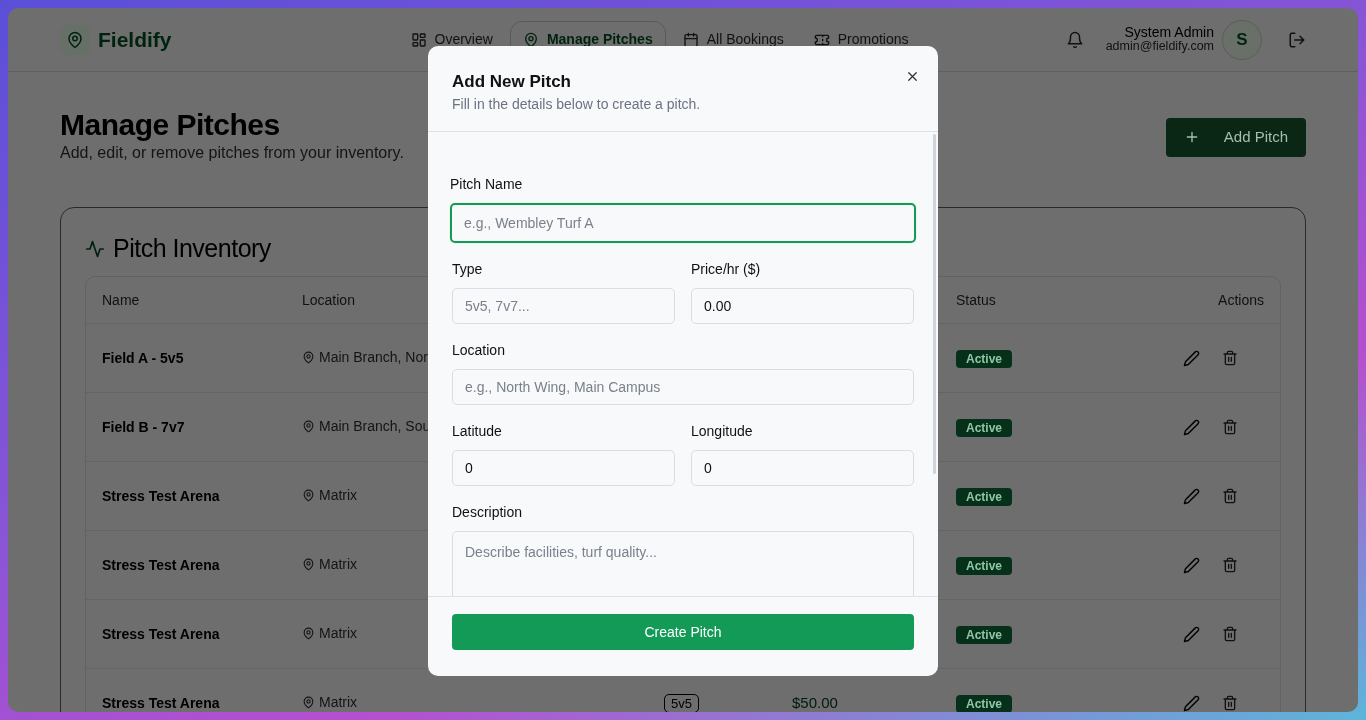 The image size is (1366, 720). Describe the element at coordinates (143, 426) in the screenshot. I see `pitch-name: Field B - 7v7` at that location.